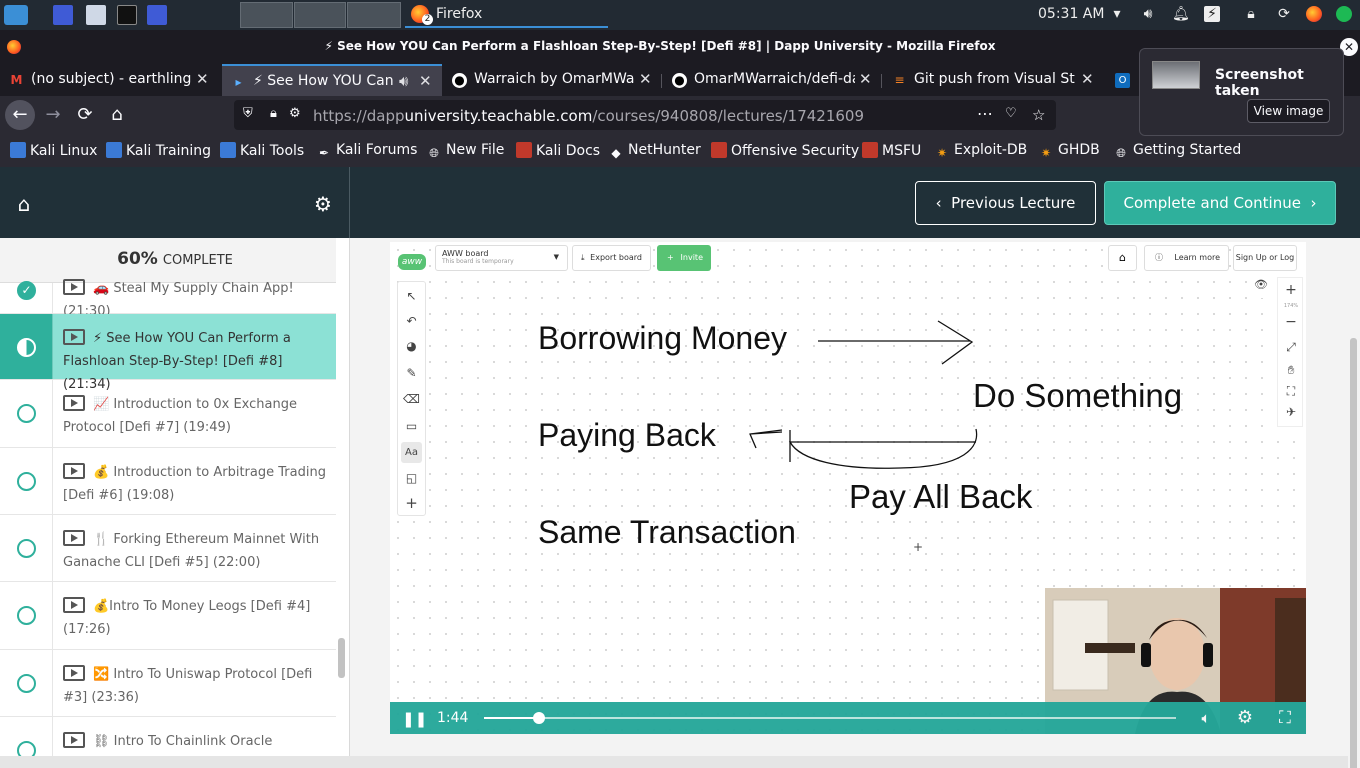 The height and width of the screenshot is (768, 1360). What do you see at coordinates (552, 80) in the screenshot?
I see `tab-github-profile: ● Warraich by OmarMWar ✕` at bounding box center [552, 80].